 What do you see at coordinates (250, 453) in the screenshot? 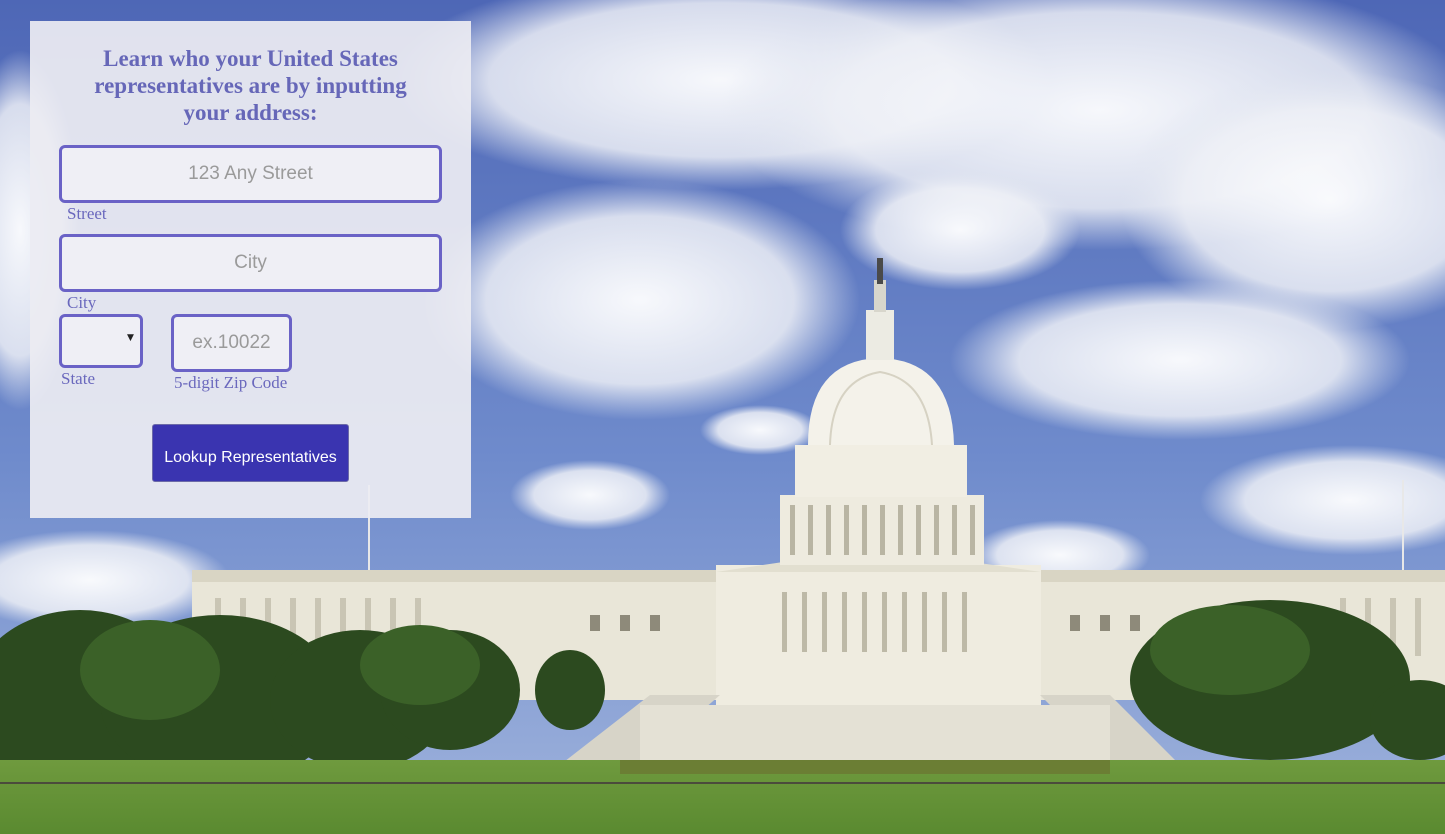
I see `lookup-representatives-button: Lookup Representatives` at bounding box center [250, 453].